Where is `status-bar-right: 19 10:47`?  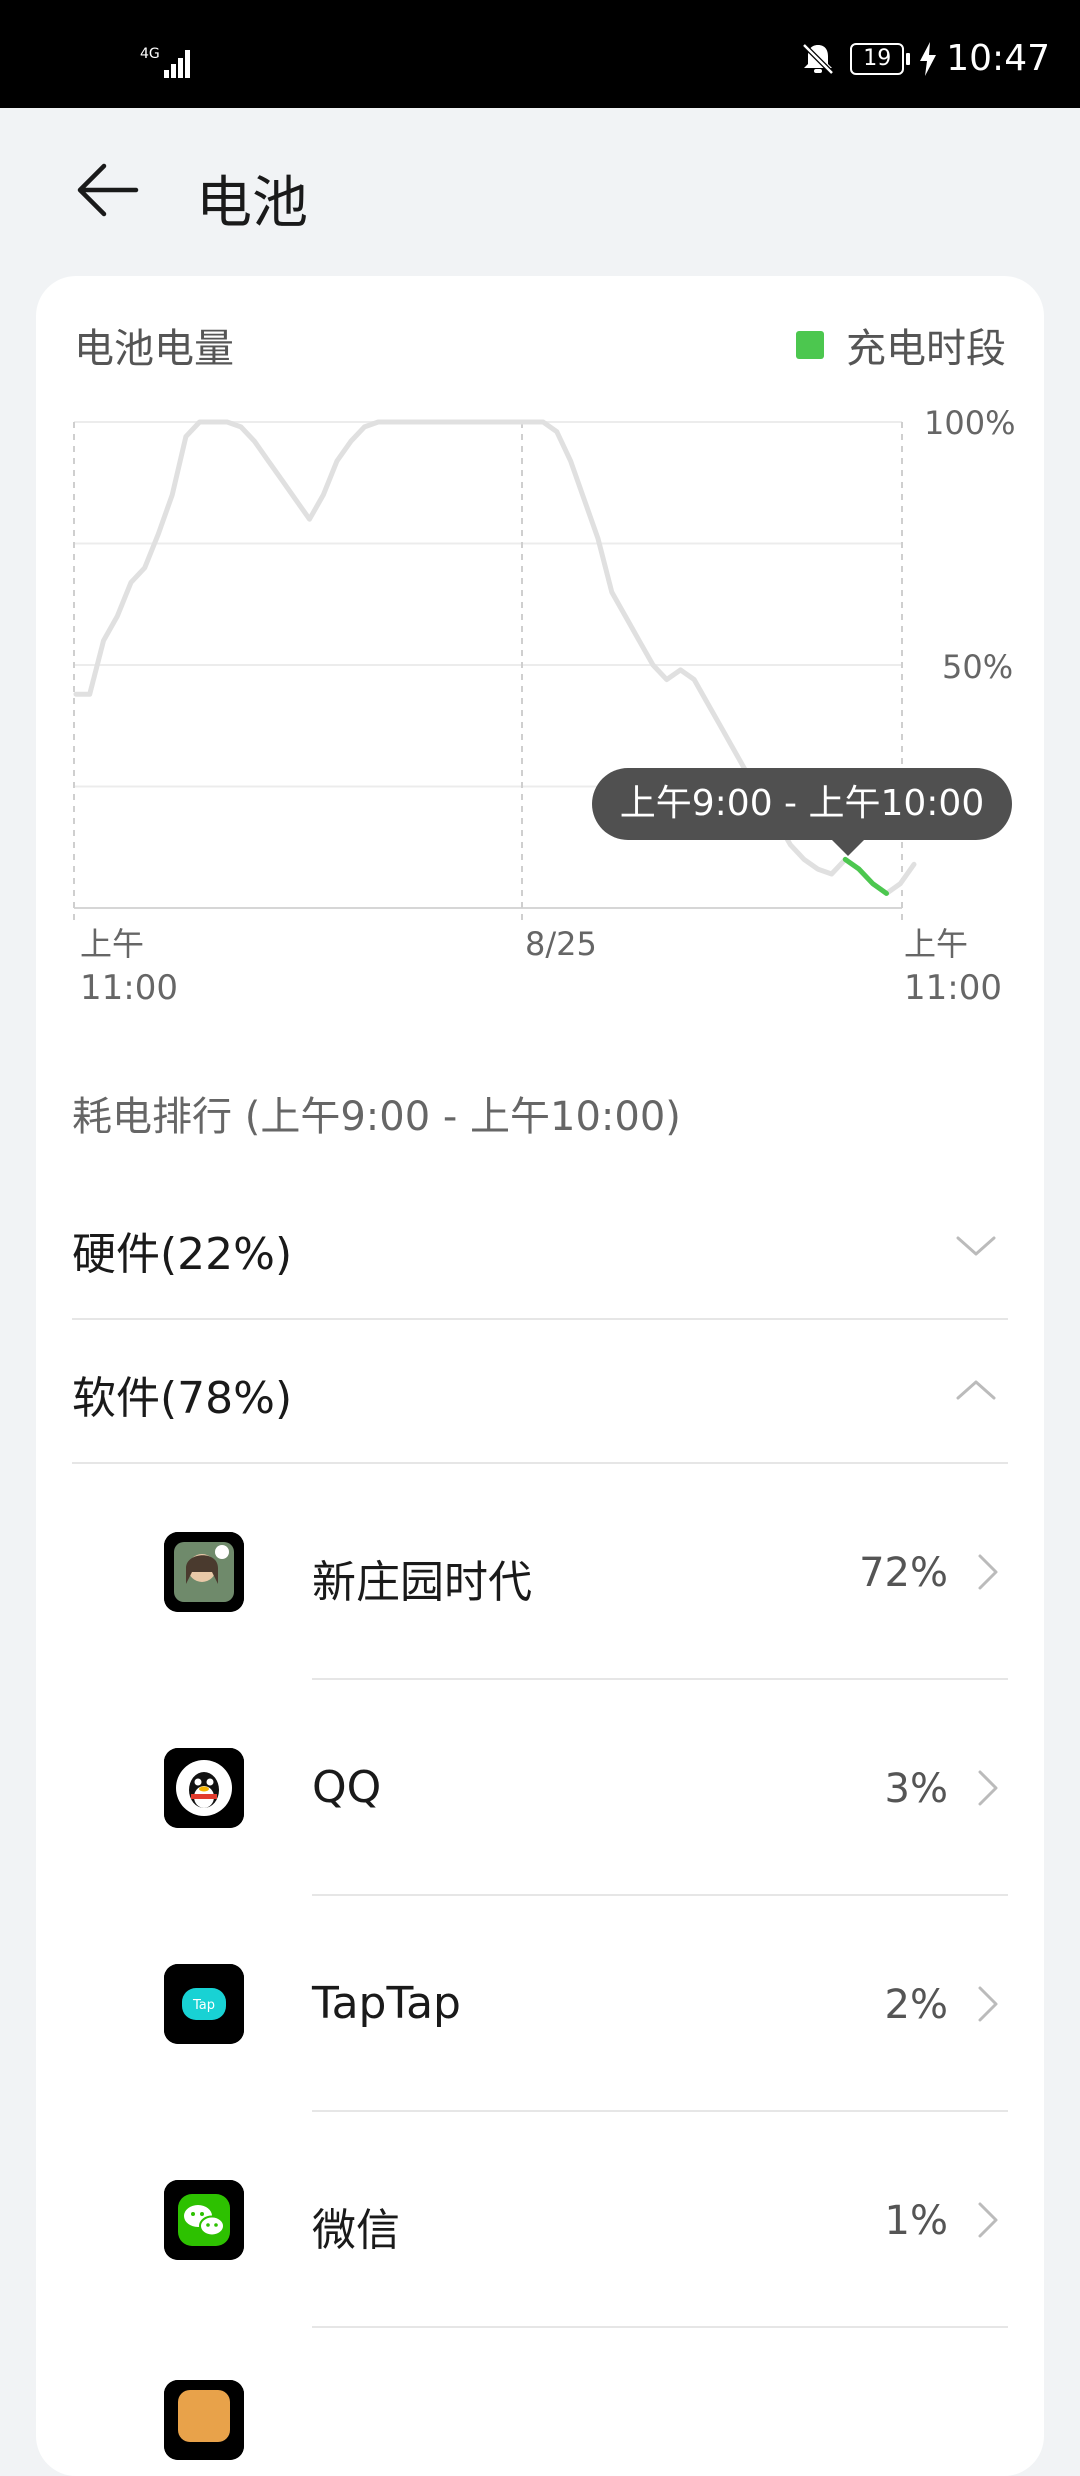 status-bar-right: 19 10:47 is located at coordinates (925, 58).